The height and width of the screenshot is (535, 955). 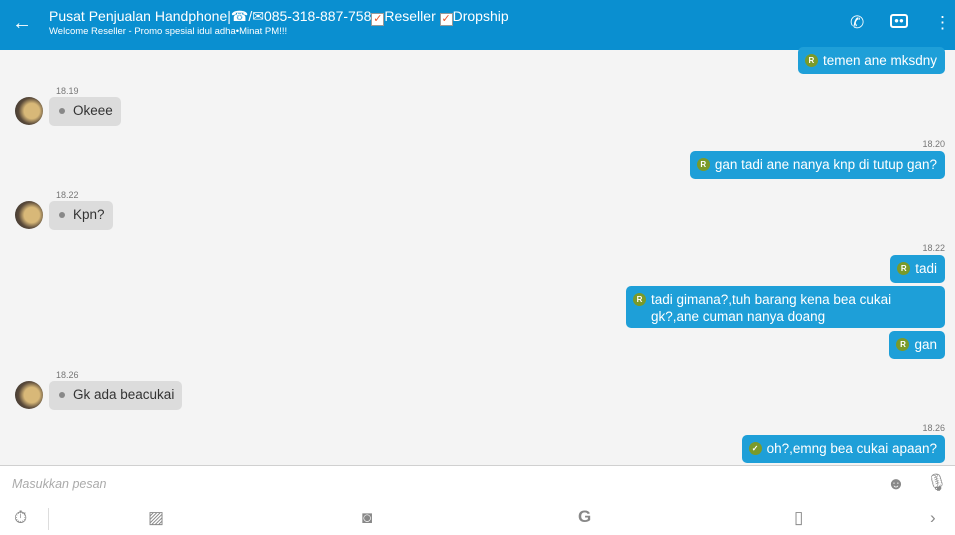 I want to click on message-bubble-out: Rtemen ane mksdny, so click(x=871, y=60).